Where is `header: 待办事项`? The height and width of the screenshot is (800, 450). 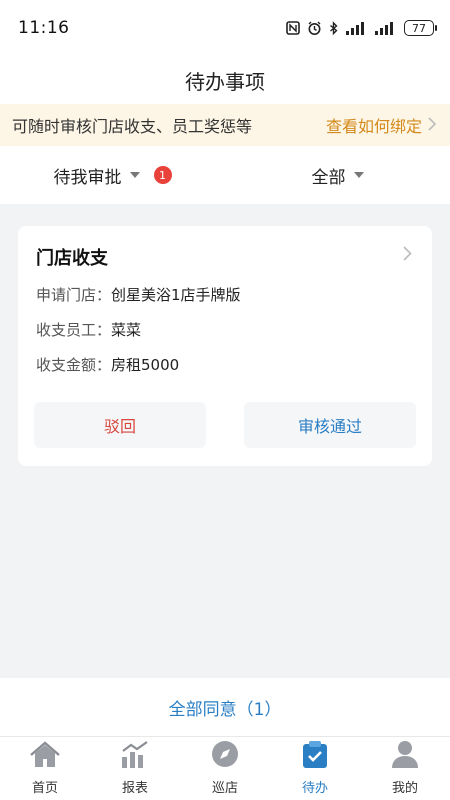
header: 待办事项 is located at coordinates (225, 80).